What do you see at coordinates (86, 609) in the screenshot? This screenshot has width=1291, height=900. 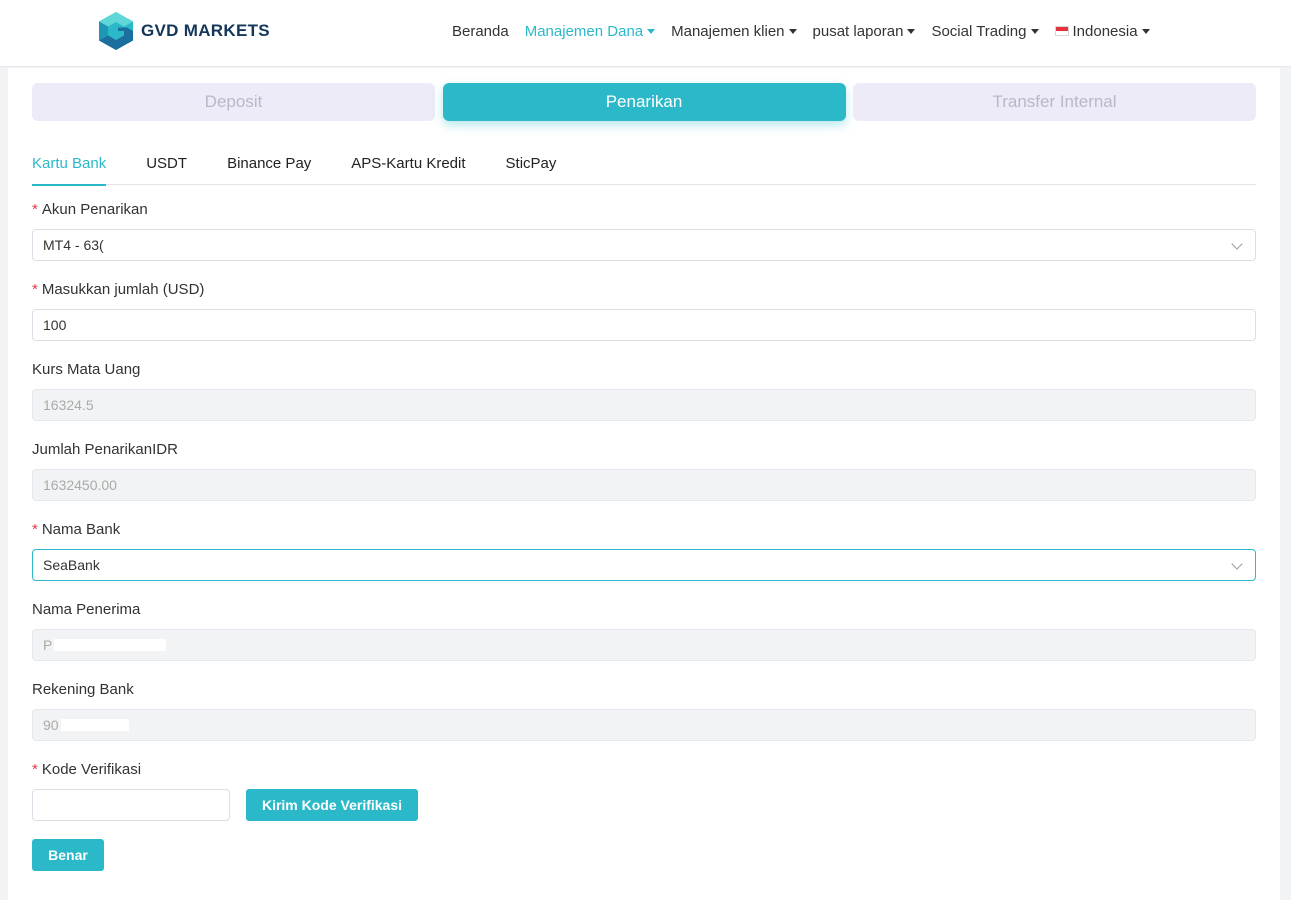 I see `recipient-label: Nama Penerima` at bounding box center [86, 609].